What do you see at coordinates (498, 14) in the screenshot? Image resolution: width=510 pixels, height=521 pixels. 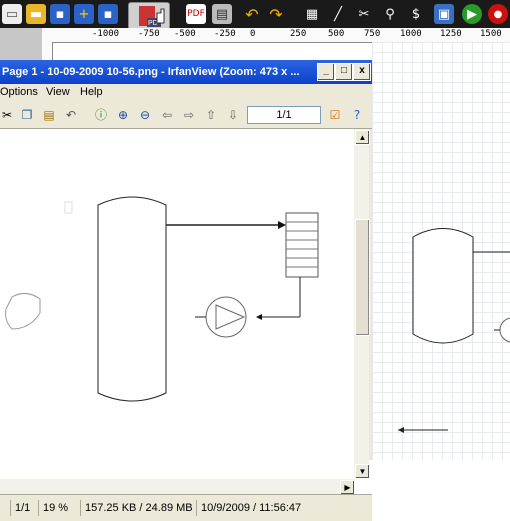 I see `record-icon: ●` at bounding box center [498, 14].